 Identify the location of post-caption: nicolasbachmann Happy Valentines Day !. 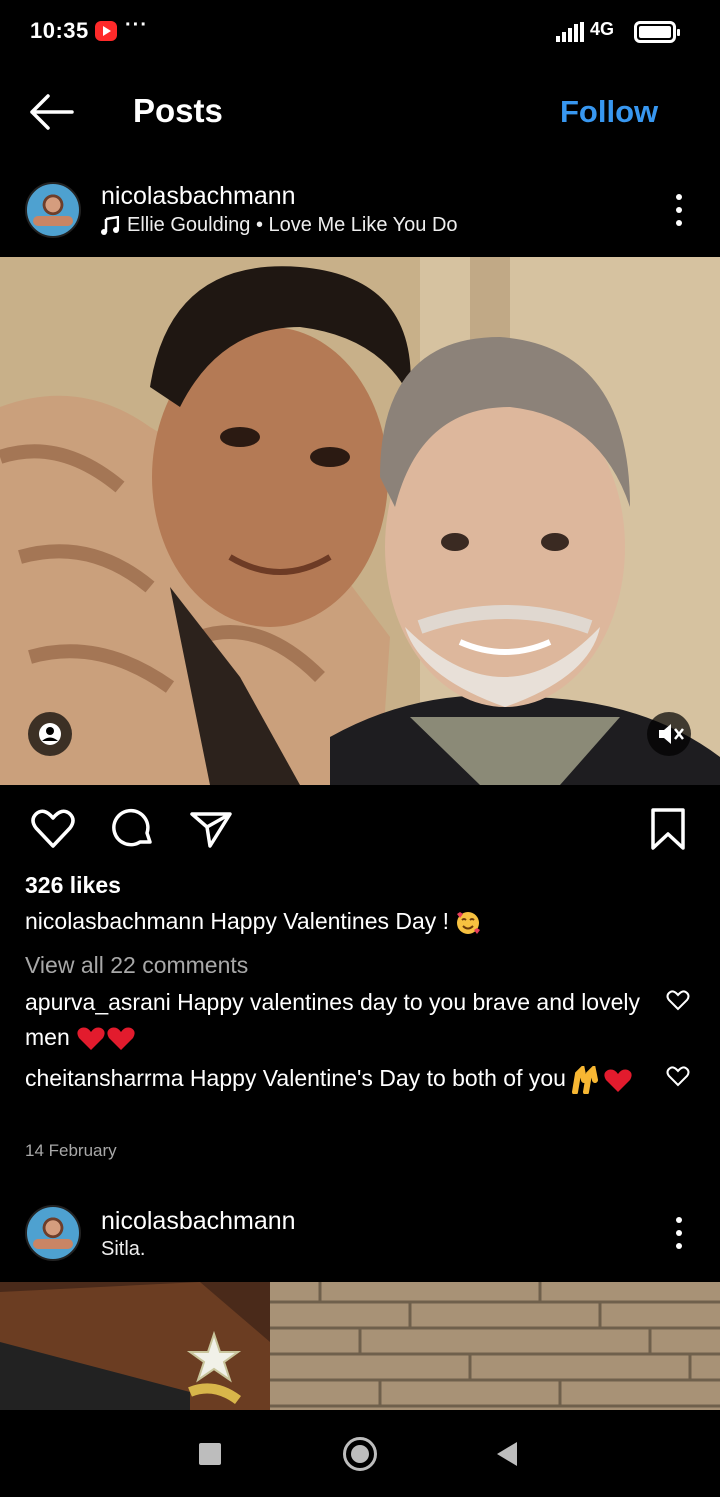
(345, 922).